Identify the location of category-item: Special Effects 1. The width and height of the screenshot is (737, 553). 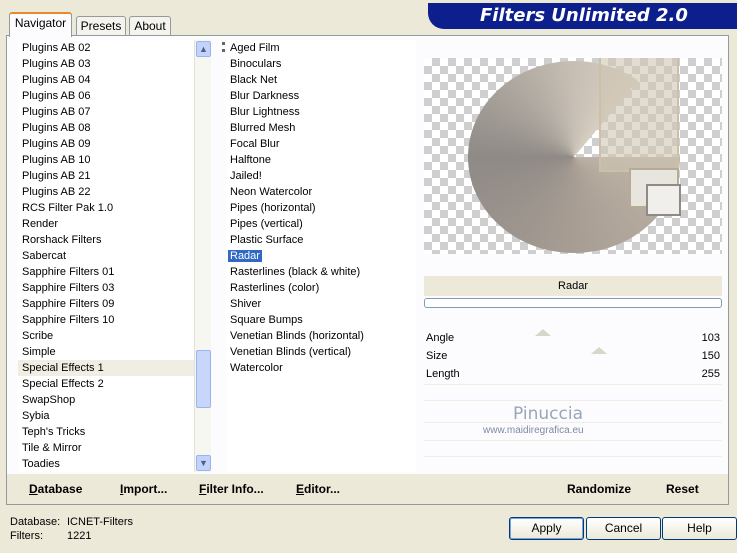
(106, 368).